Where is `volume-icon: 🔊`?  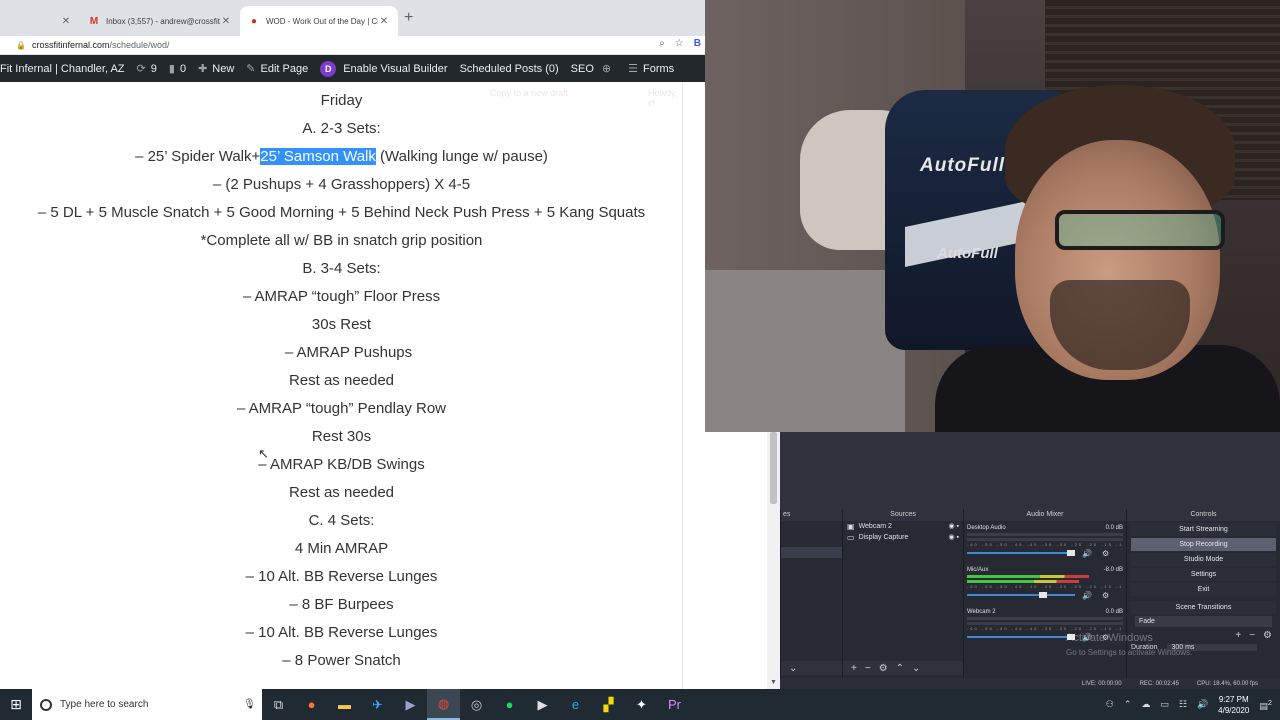 volume-icon: 🔊 is located at coordinates (1202, 704).